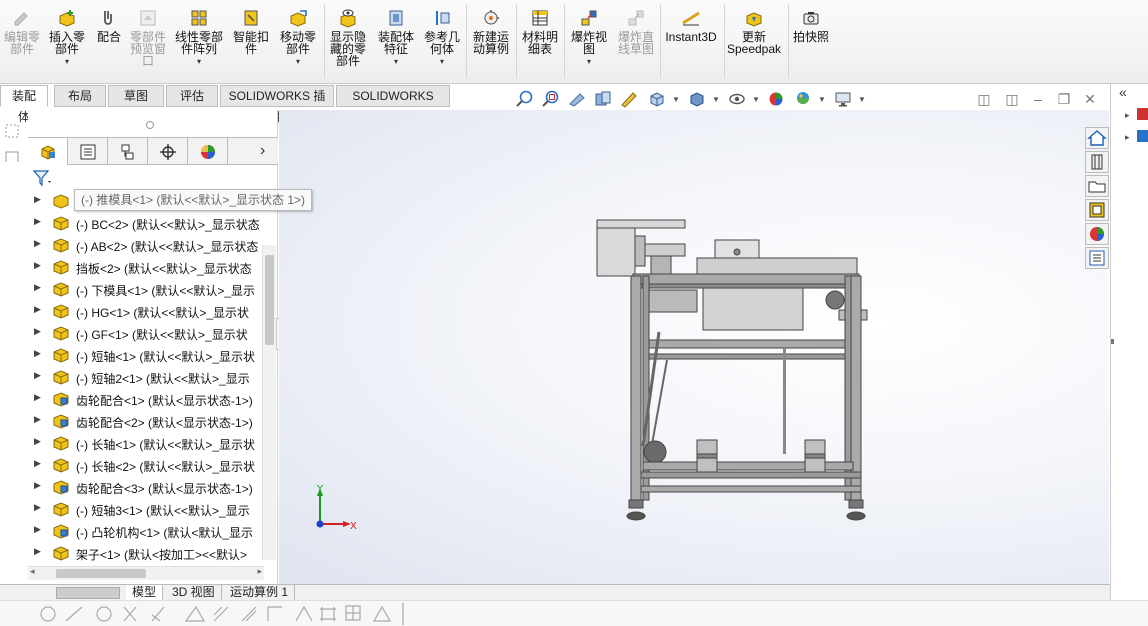 This screenshot has height=626, width=1148. I want to click on tree-item: ▶ (-) BC<2> (默认<<默认>_显示状态, so click(152, 223).